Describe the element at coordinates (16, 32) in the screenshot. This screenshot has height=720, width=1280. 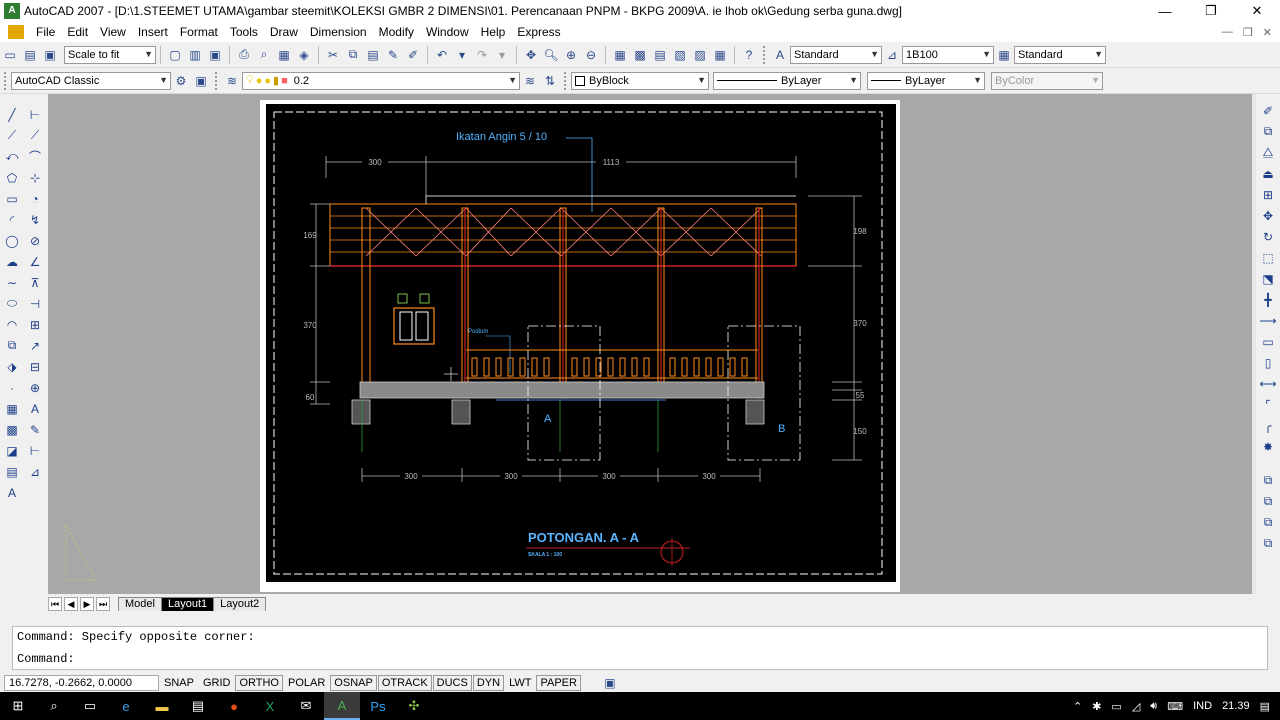
I see `document-menu-icon` at that location.